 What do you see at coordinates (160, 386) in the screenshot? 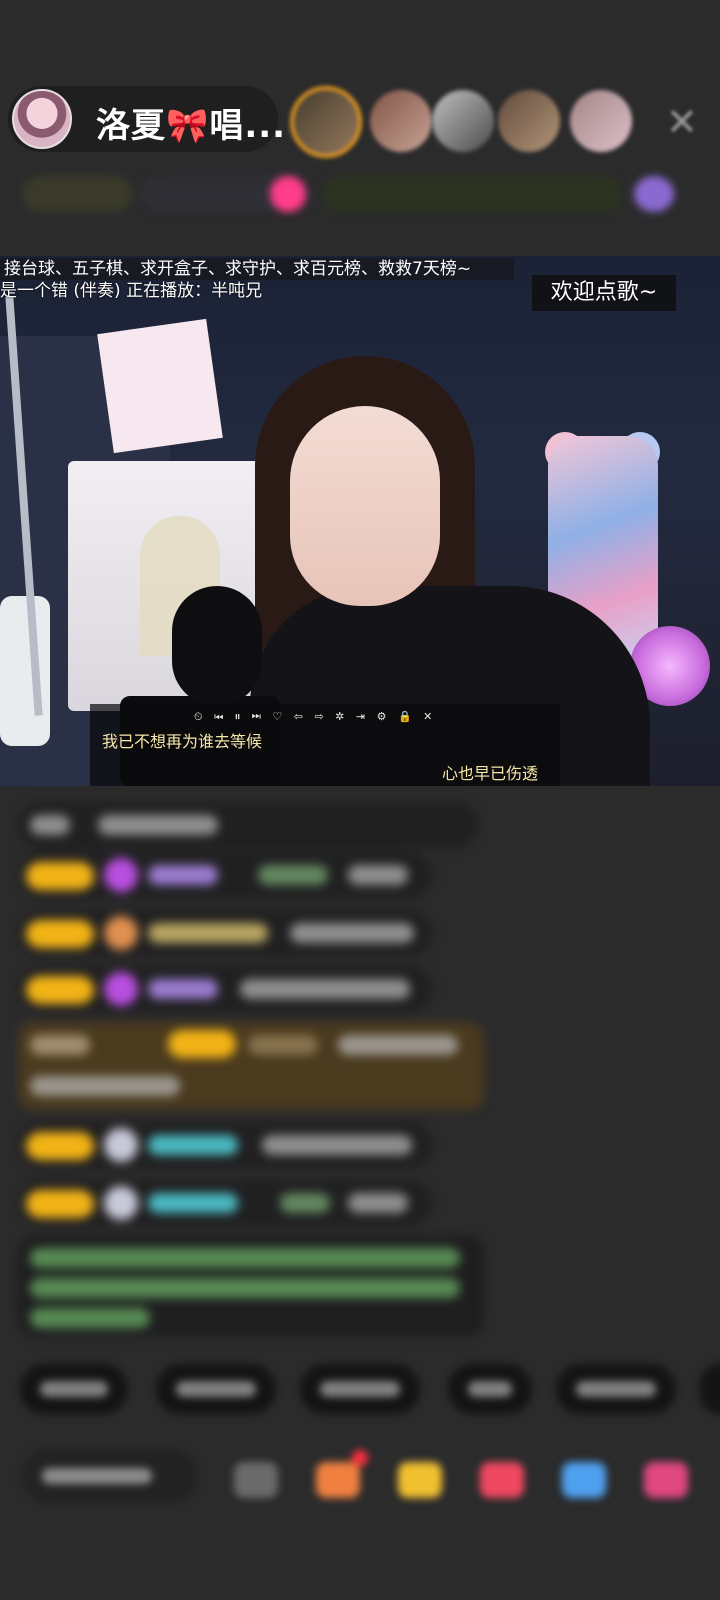
I see `gift-box` at bounding box center [160, 386].